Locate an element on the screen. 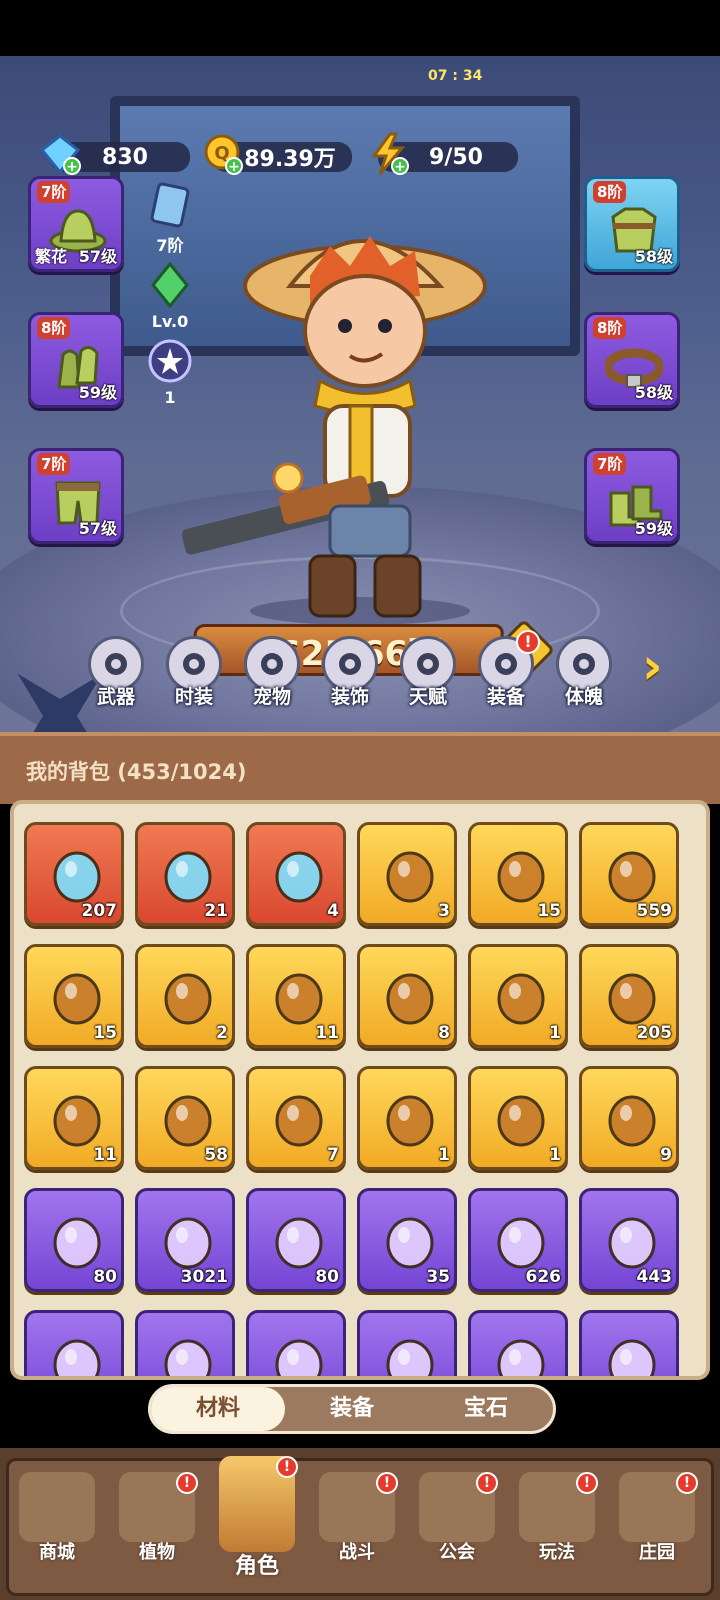 This screenshot has height=1600, width=720. tab-equipment: 装备 is located at coordinates (352, 1409).